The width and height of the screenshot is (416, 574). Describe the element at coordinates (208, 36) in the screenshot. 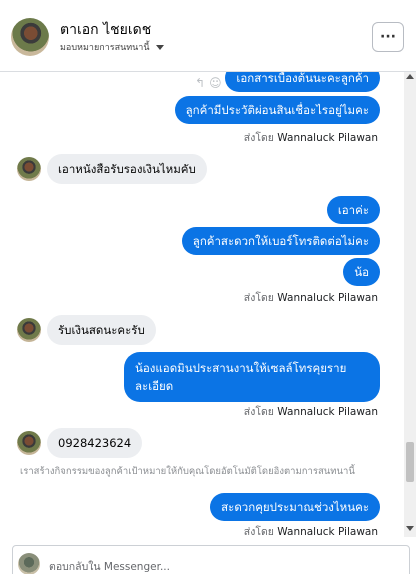

I see `conversation-header: ตาเอก ไชยเดช มอบหมายการสนทนานี้ ···` at that location.